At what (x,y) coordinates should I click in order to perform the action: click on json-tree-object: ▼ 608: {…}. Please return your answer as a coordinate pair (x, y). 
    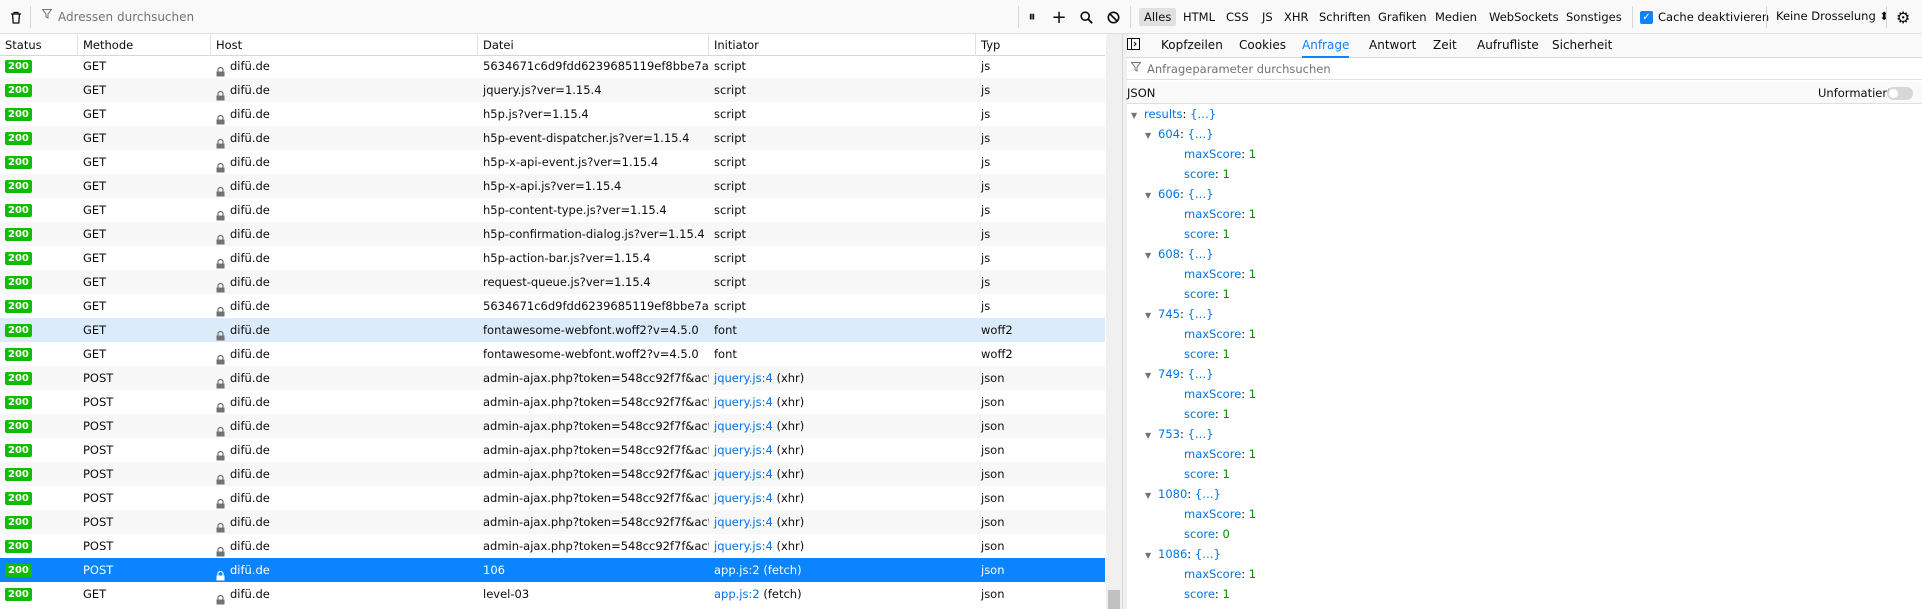
    Looking at the image, I should click on (1179, 254).